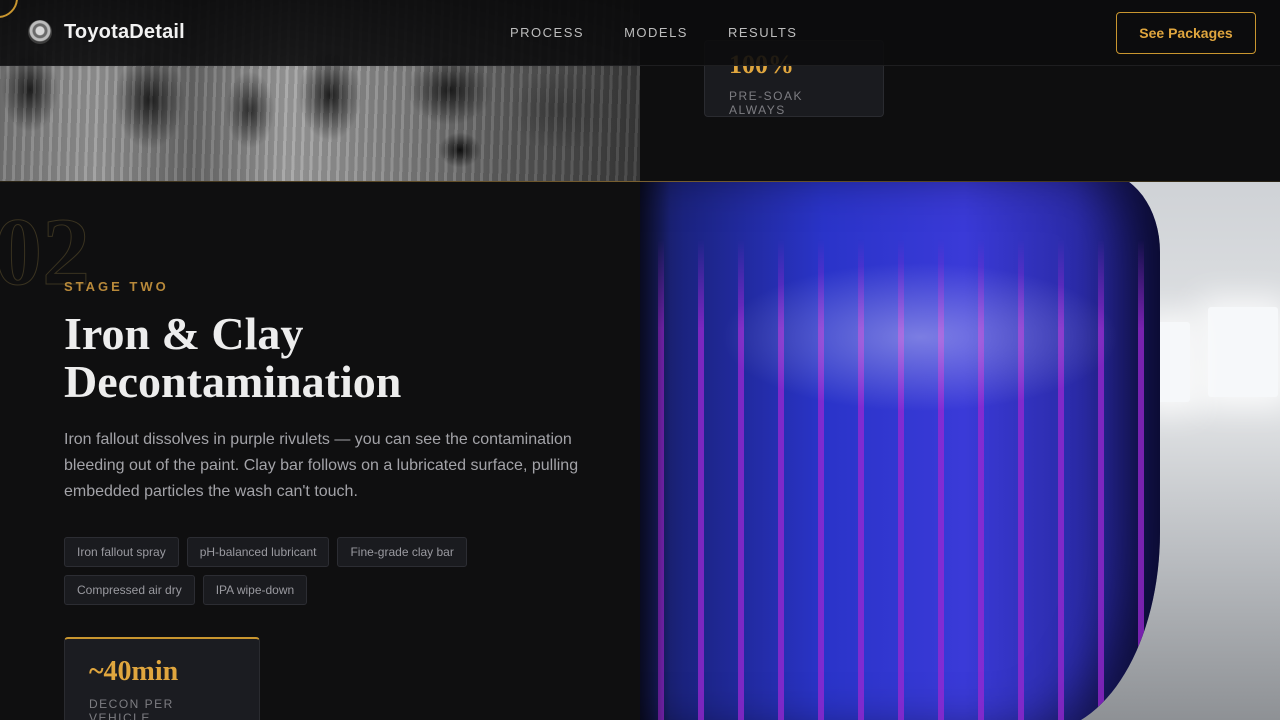 Image resolution: width=1280 pixels, height=720 pixels. What do you see at coordinates (402, 552) in the screenshot?
I see `tag-fine-grade-clay-bar: Fine-grade clay bar` at bounding box center [402, 552].